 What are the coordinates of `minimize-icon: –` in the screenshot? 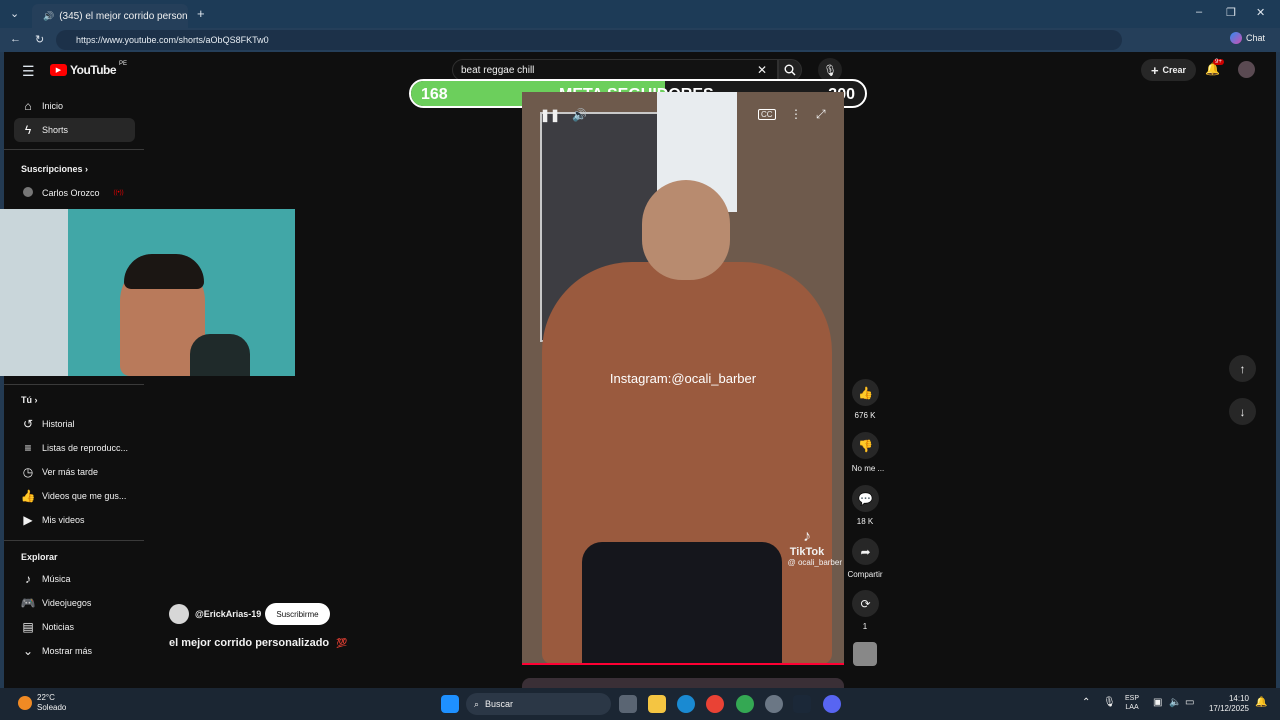 It's located at (1199, 12).